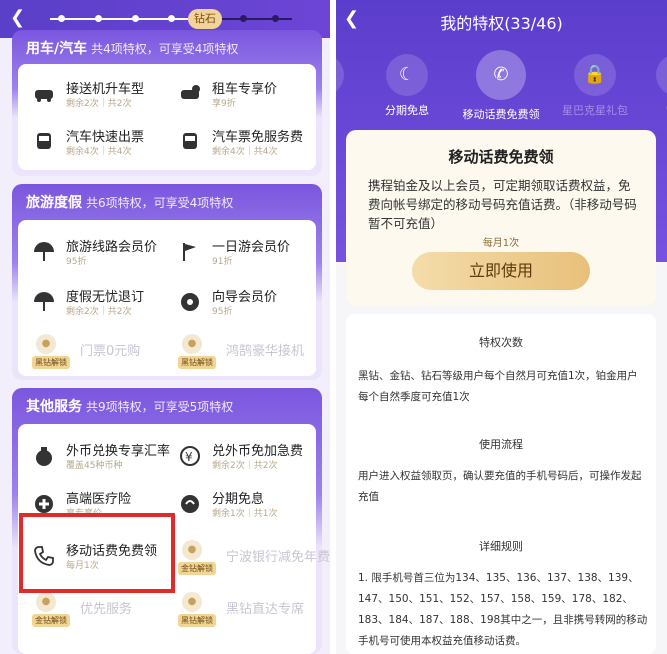  I want to click on item-title: 度假无忧退订, so click(105, 297).